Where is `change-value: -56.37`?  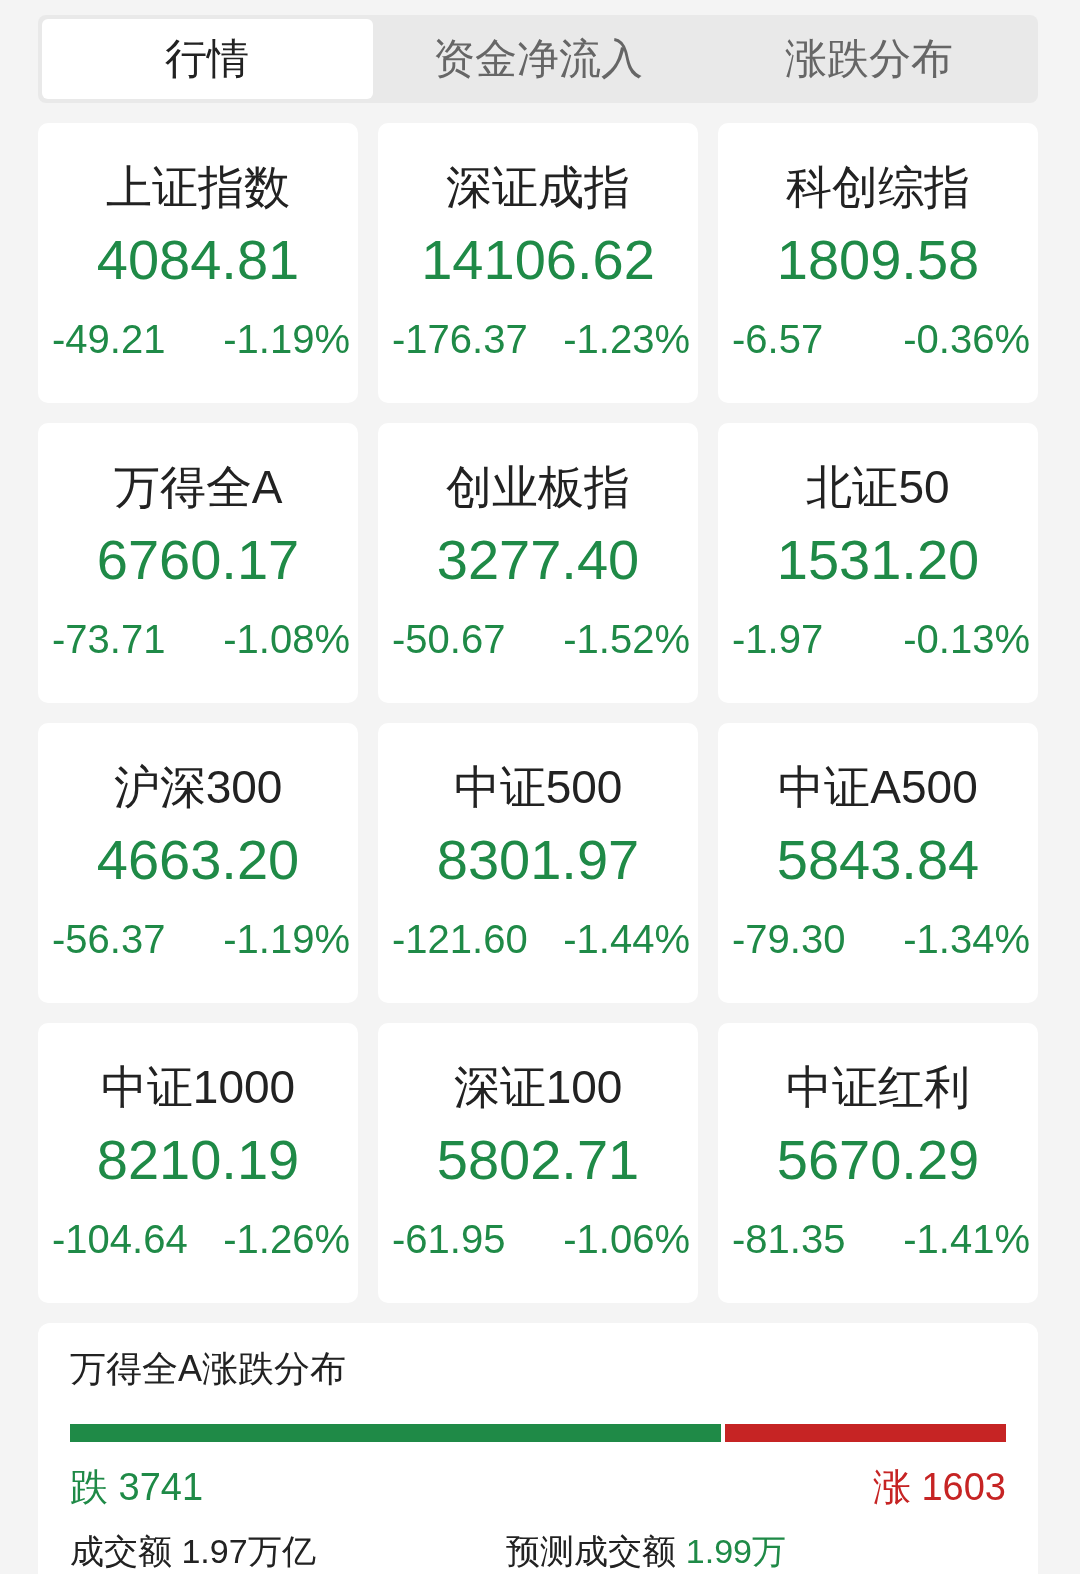 change-value: -56.37 is located at coordinates (109, 939).